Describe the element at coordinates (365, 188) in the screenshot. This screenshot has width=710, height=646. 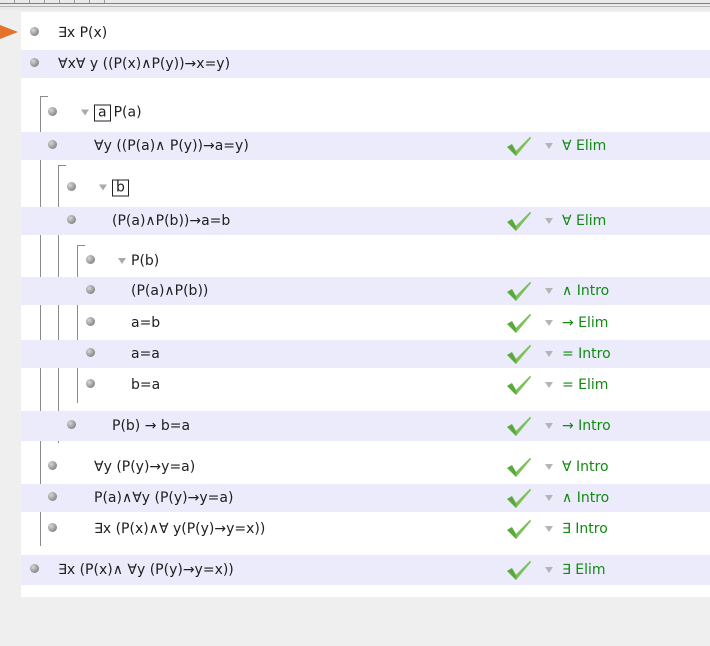
I see `proof-line: b` at that location.